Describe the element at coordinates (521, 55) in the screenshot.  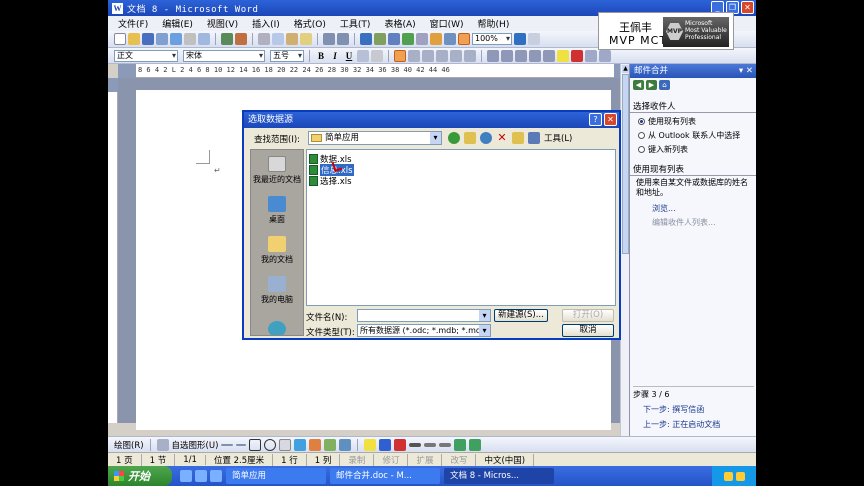
I see `decrease-indent-icon` at that location.